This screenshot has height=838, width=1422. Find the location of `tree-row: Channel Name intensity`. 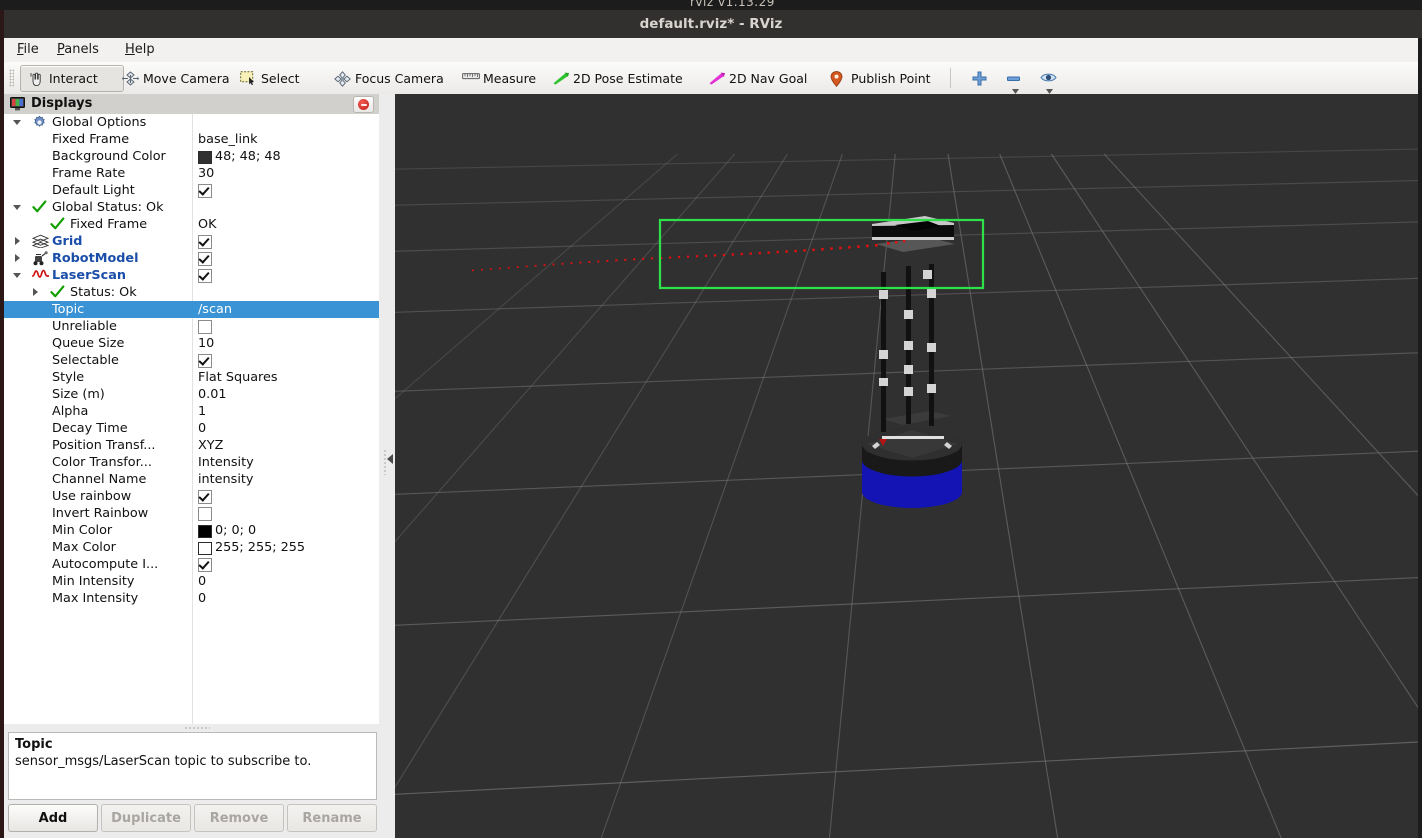

tree-row: Channel Name intensity is located at coordinates (191, 479).